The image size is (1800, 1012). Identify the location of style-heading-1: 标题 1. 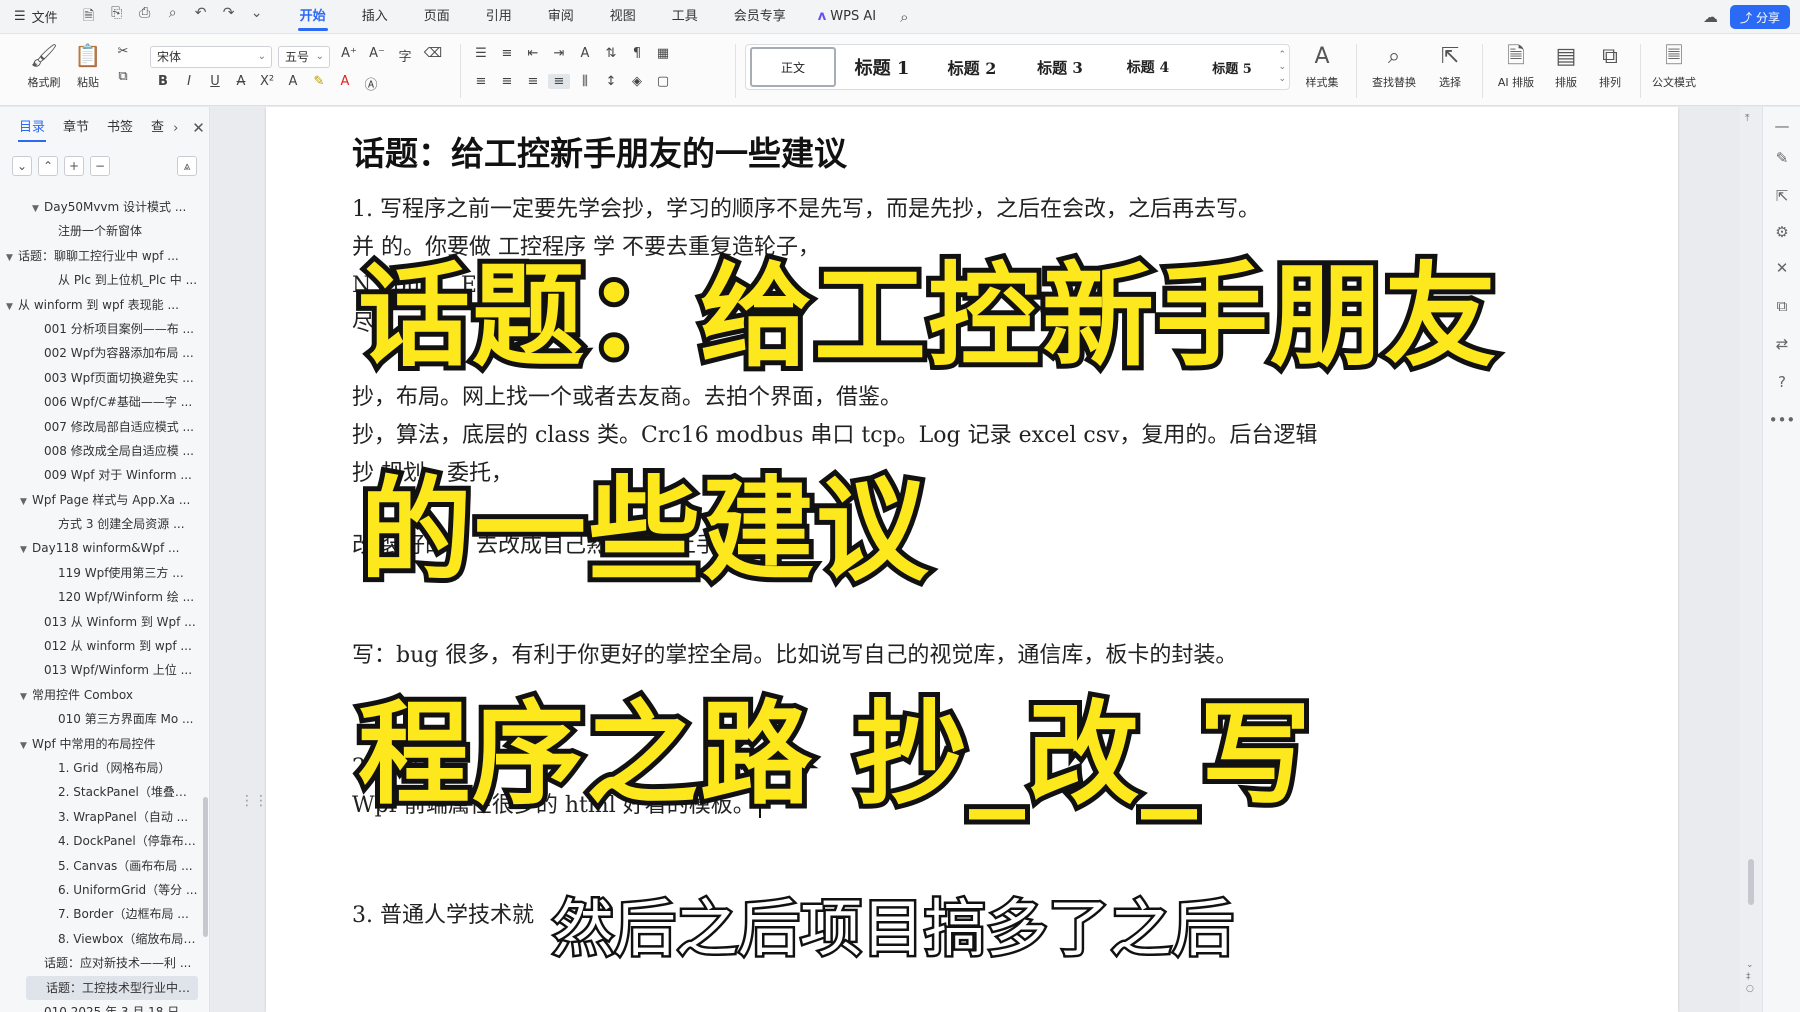
(882, 67).